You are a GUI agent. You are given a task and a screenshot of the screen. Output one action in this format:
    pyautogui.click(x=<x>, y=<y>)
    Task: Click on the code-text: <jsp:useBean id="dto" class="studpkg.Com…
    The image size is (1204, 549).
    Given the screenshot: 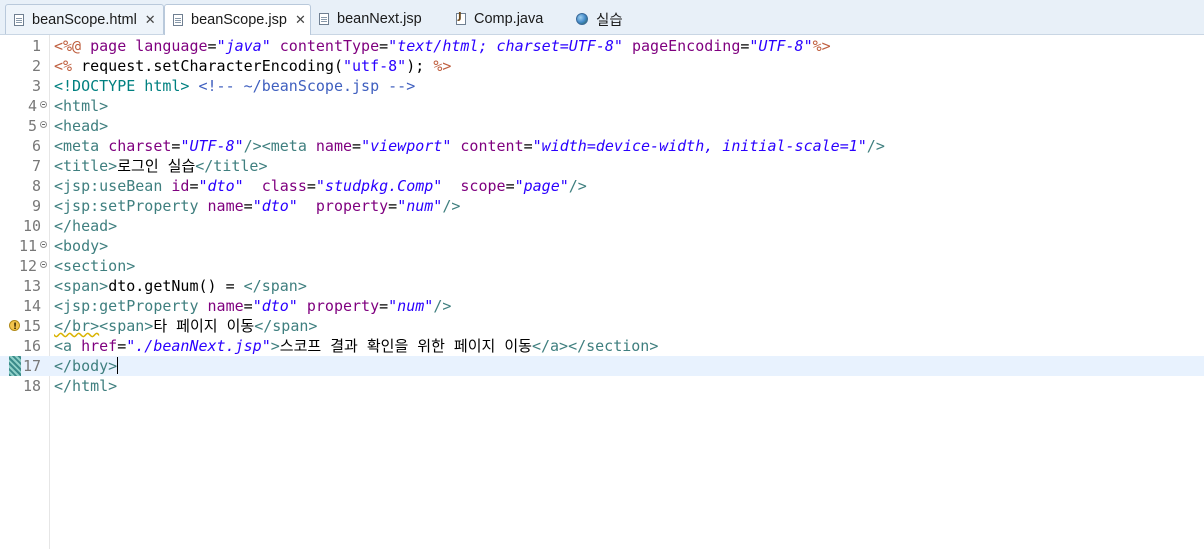 What is the action you would take?
    pyautogui.click(x=320, y=186)
    